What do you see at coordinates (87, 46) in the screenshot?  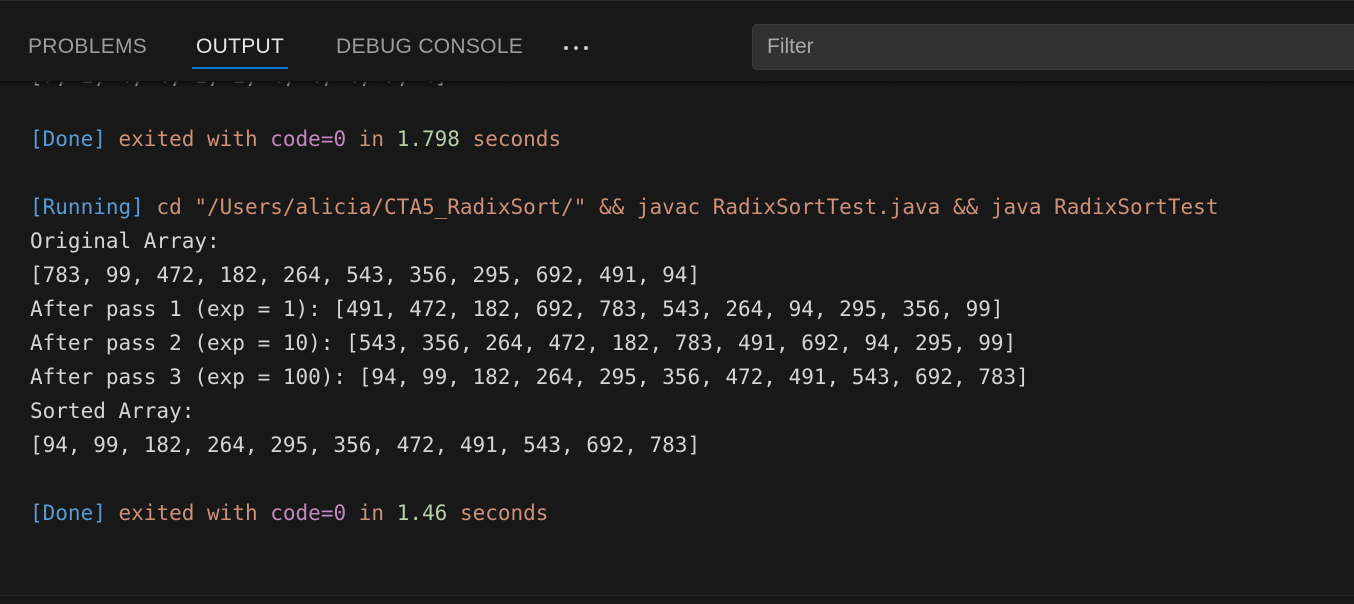 I see `tab-problems: PROBLEMS` at bounding box center [87, 46].